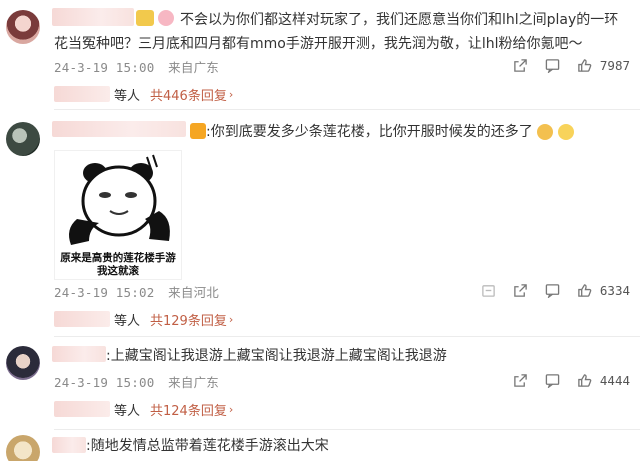 The width and height of the screenshot is (640, 461). Describe the element at coordinates (119, 199) in the screenshot. I see `panda-meme-image` at that location.